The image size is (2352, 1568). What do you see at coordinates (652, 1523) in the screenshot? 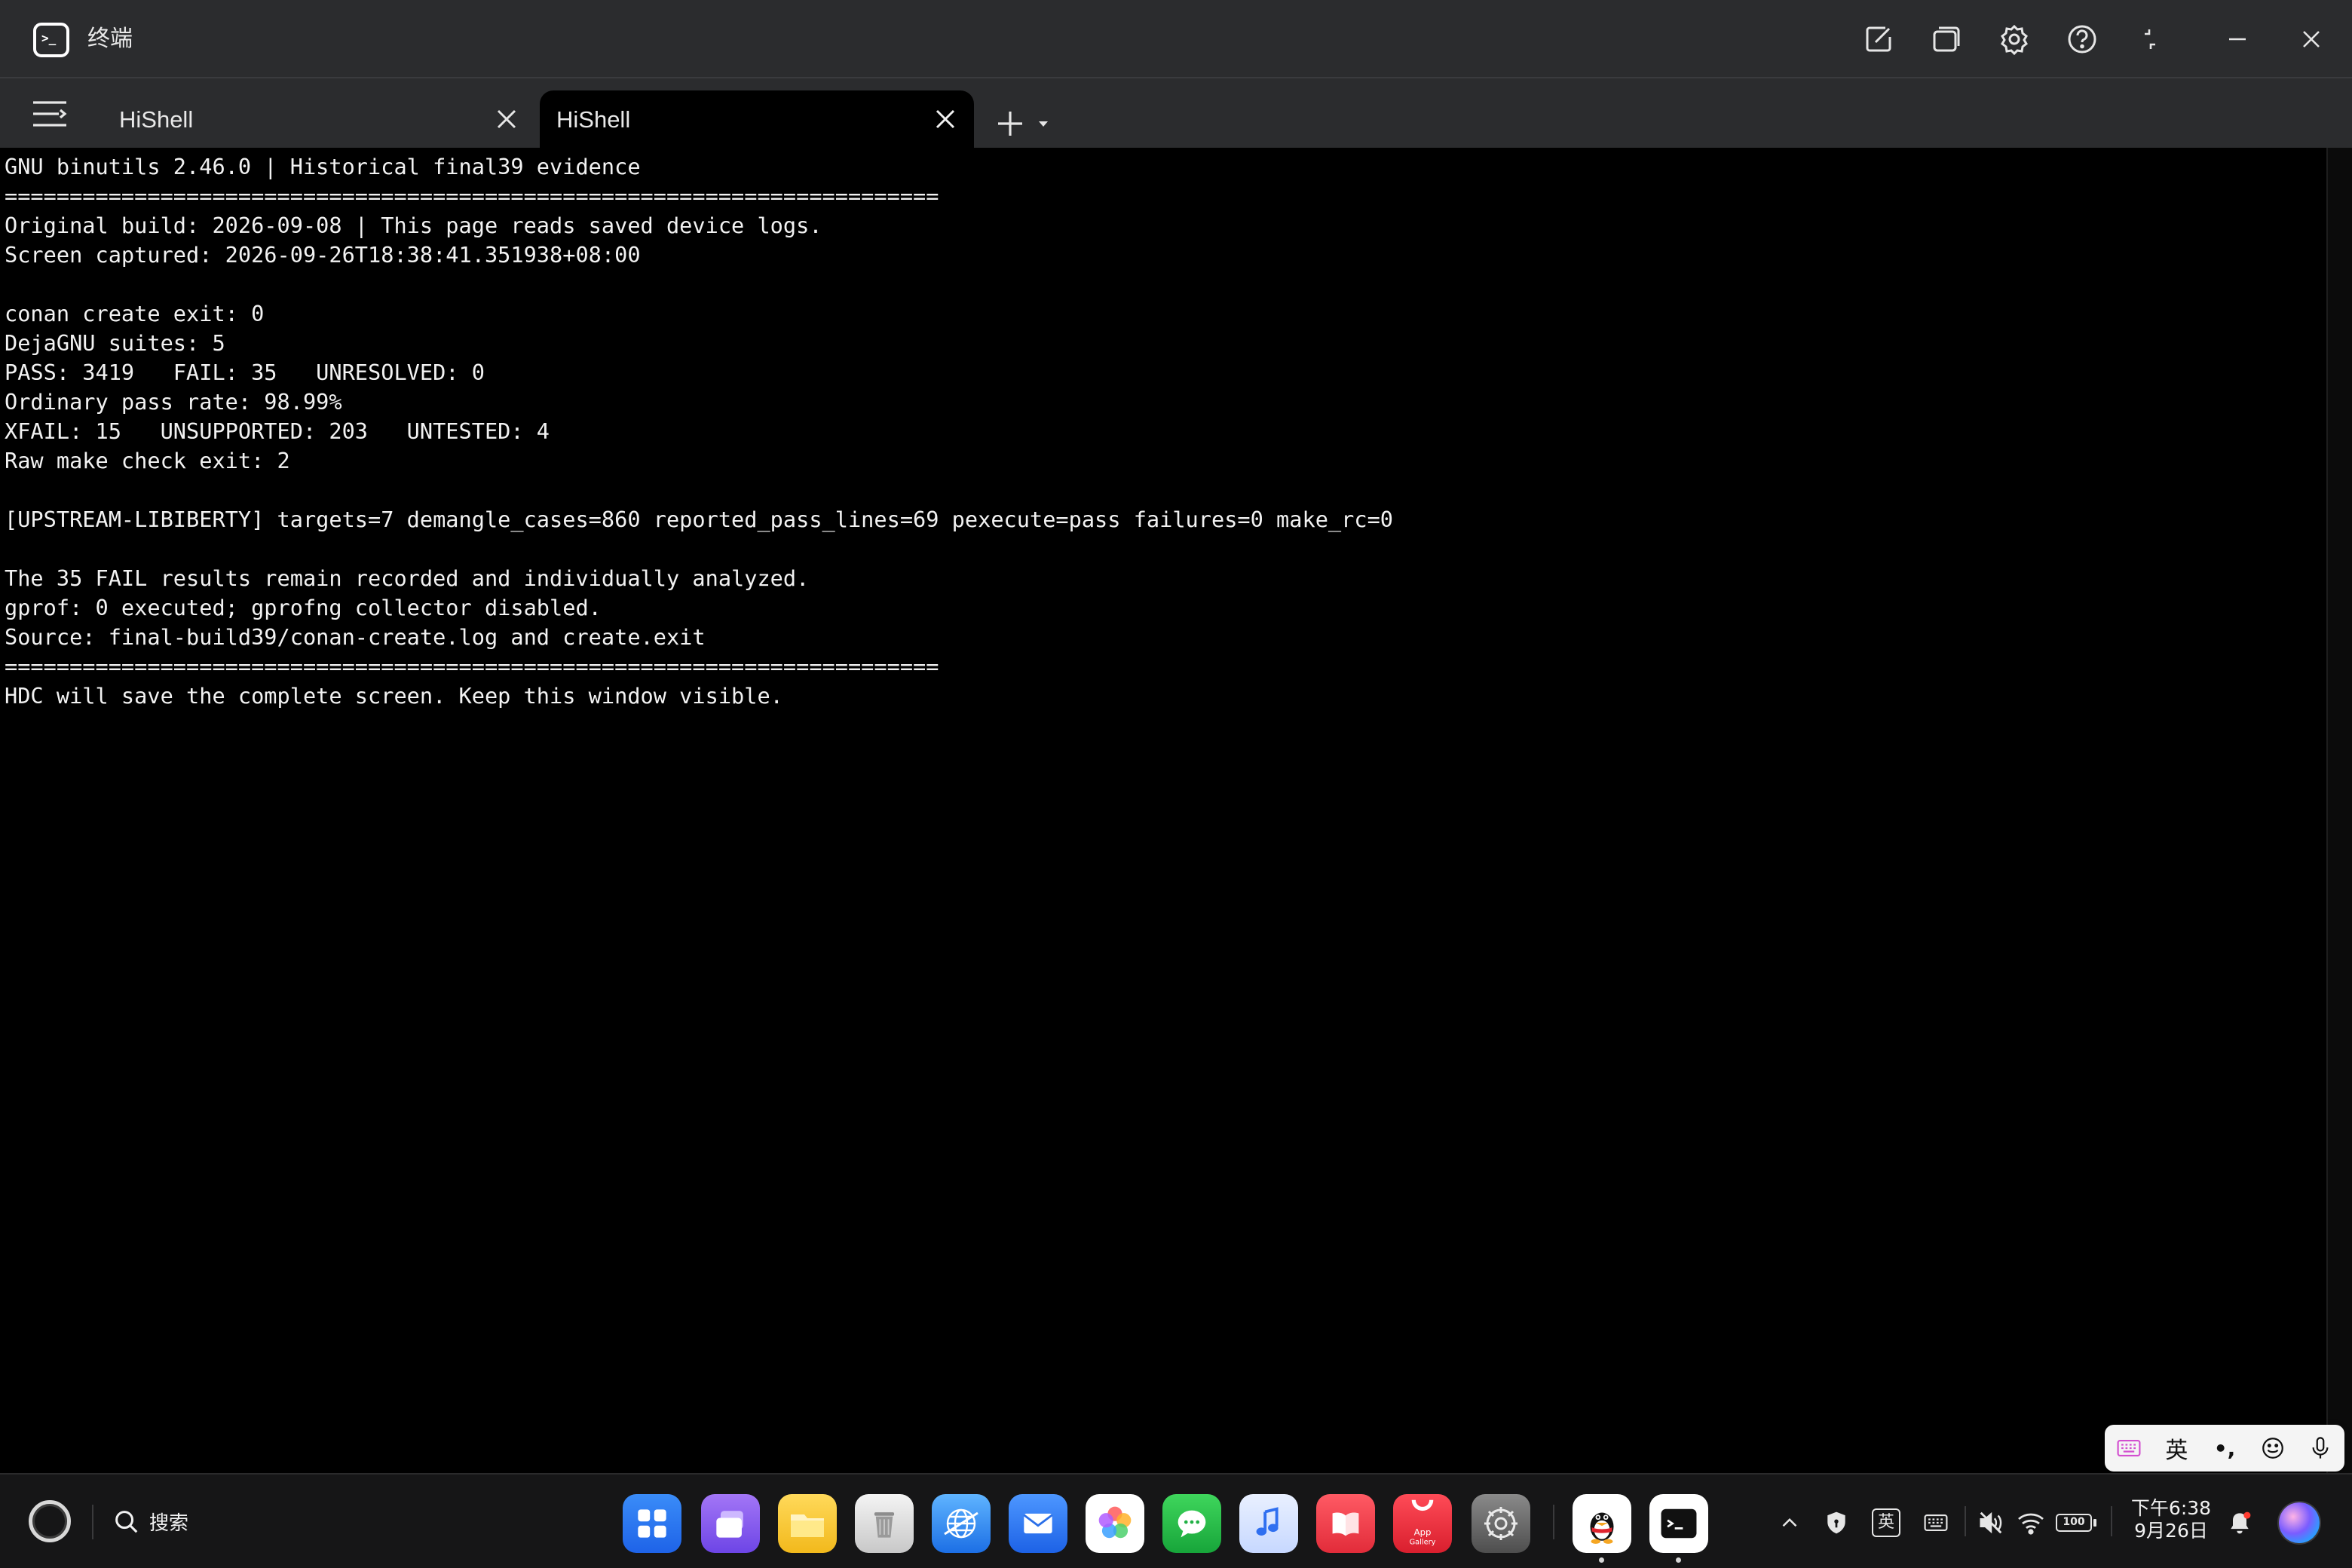
I see `dock-app-launcher` at bounding box center [652, 1523].